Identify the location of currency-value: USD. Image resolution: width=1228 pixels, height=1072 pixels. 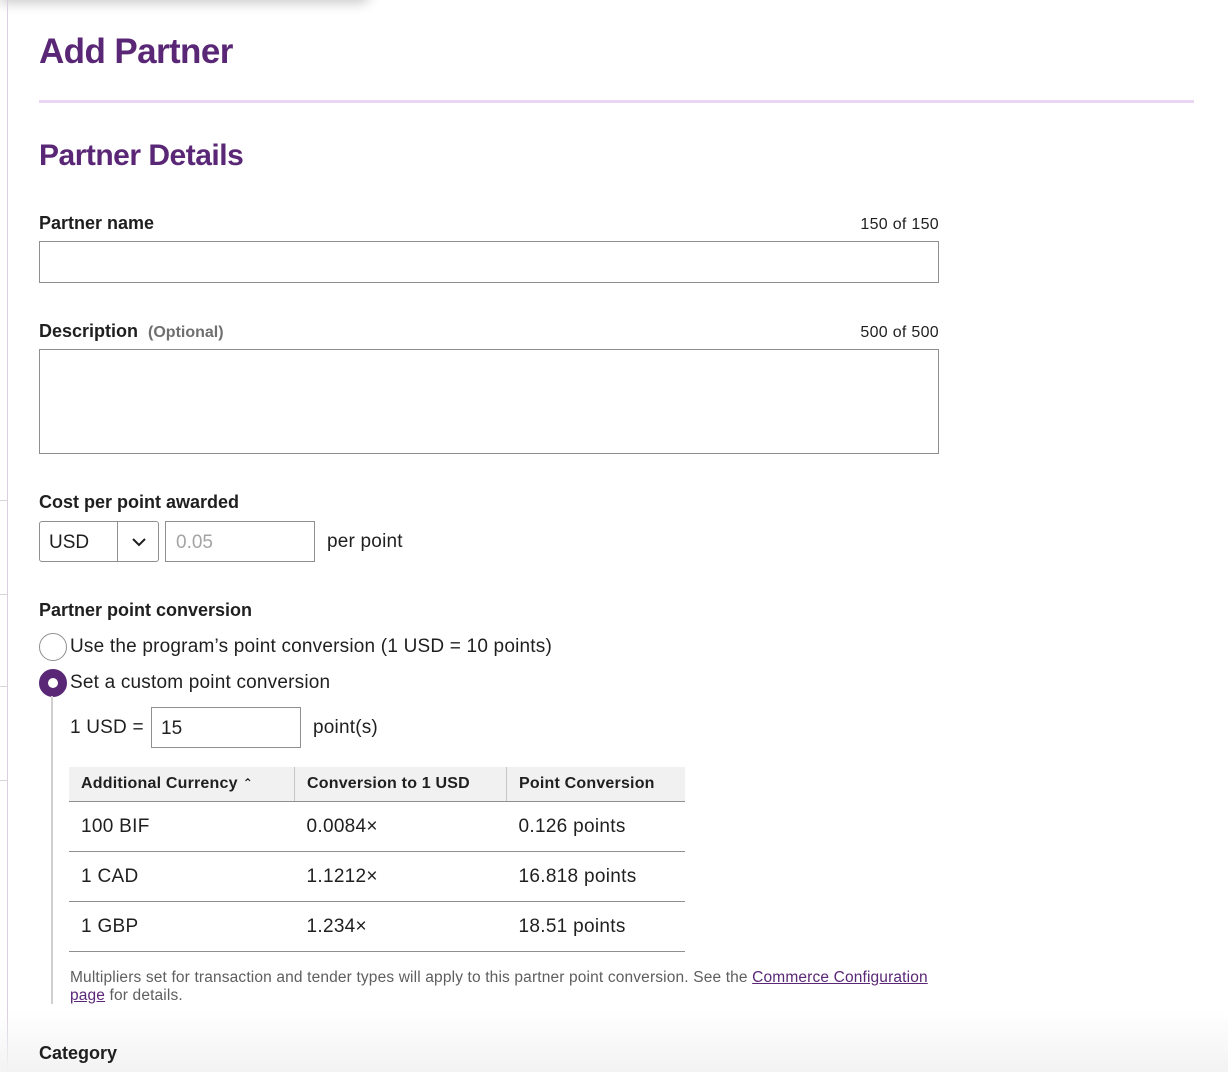
(69, 542).